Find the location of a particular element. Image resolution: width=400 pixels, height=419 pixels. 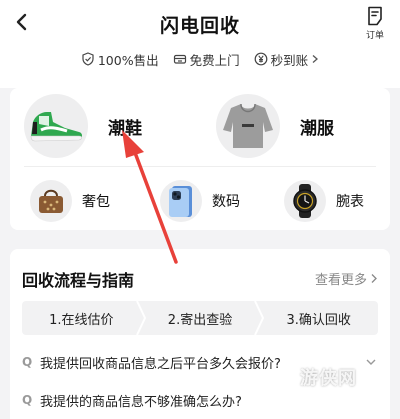

category-apparel: 潮服 is located at coordinates (275, 126).